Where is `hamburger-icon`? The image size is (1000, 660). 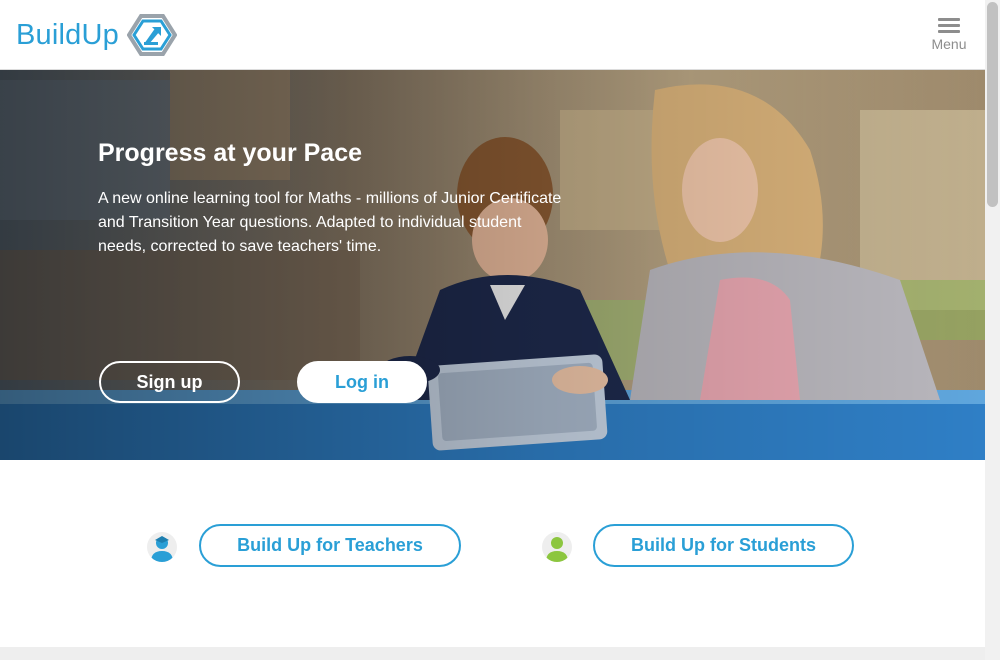
hamburger-icon is located at coordinates (949, 25).